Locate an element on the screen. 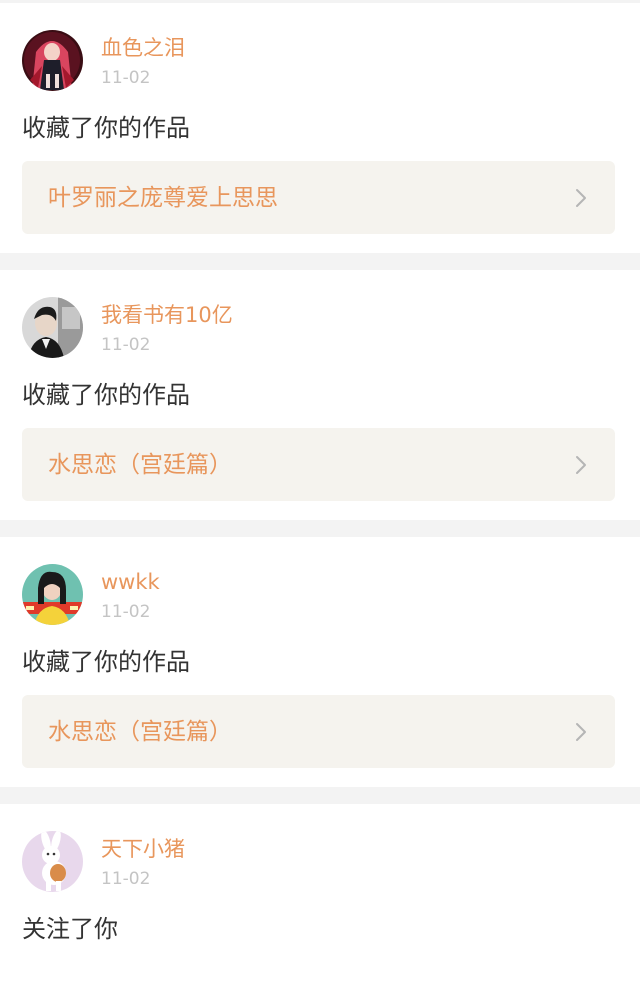  action-text: 关注了你 is located at coordinates (70, 929).